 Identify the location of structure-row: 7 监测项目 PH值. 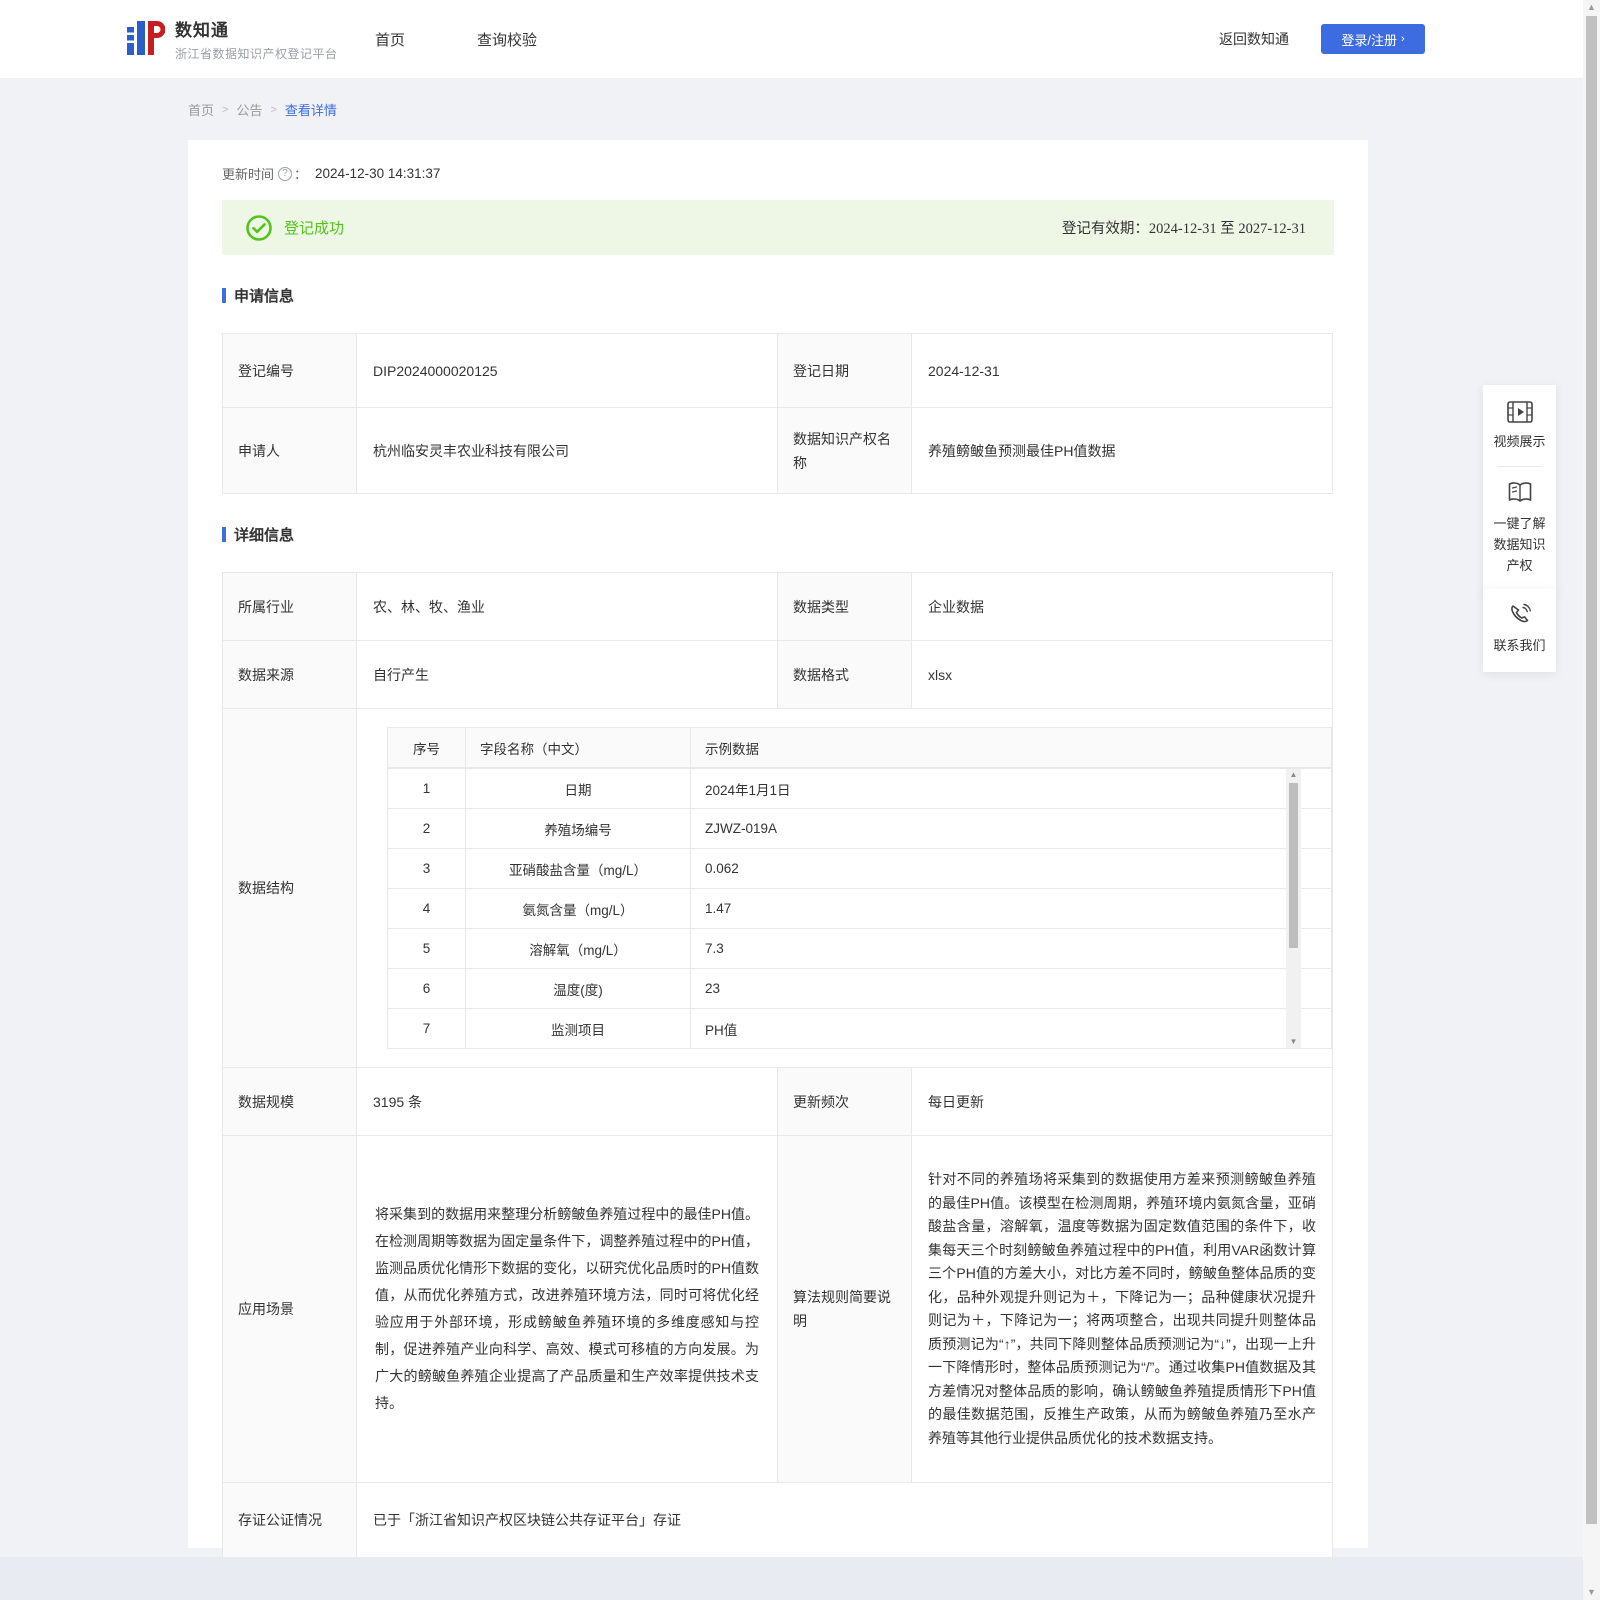
(859, 1028).